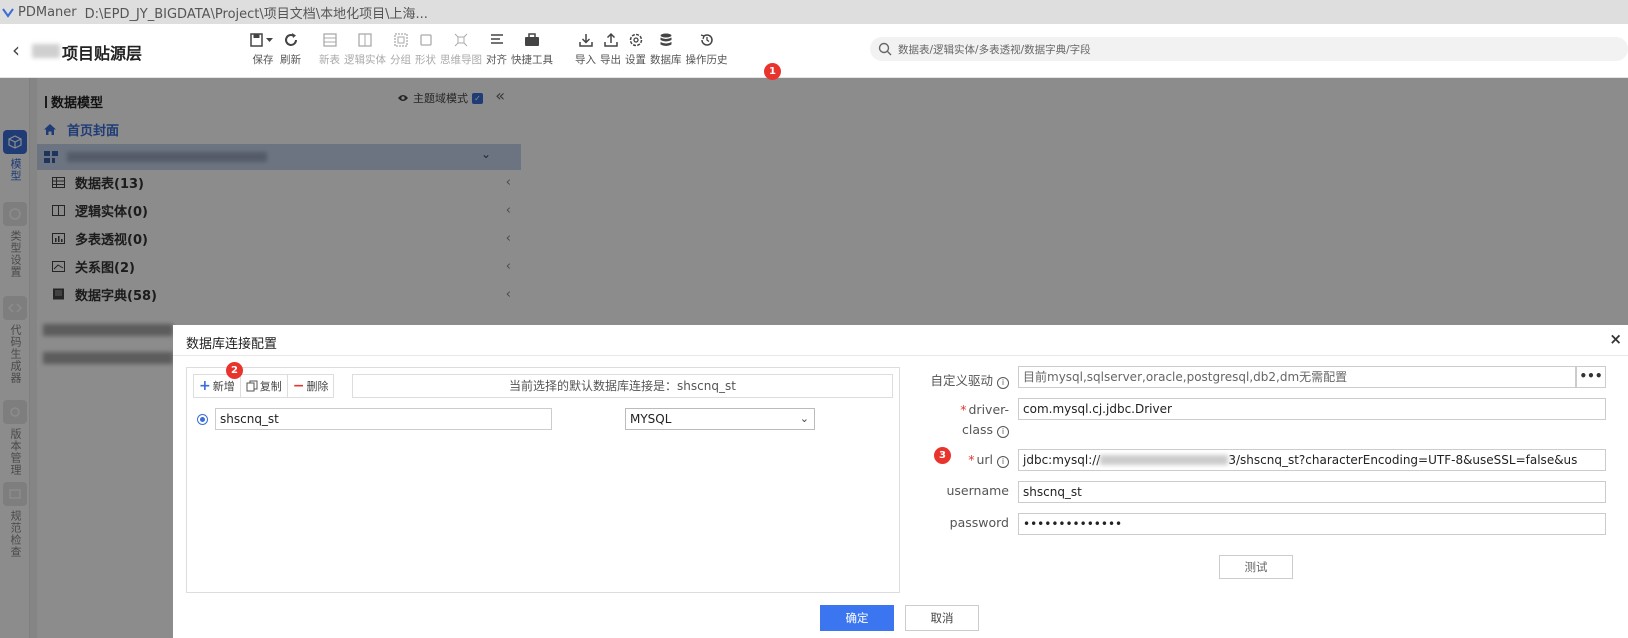  What do you see at coordinates (707, 52) in the screenshot?
I see `history-button: 操作历史` at bounding box center [707, 52].